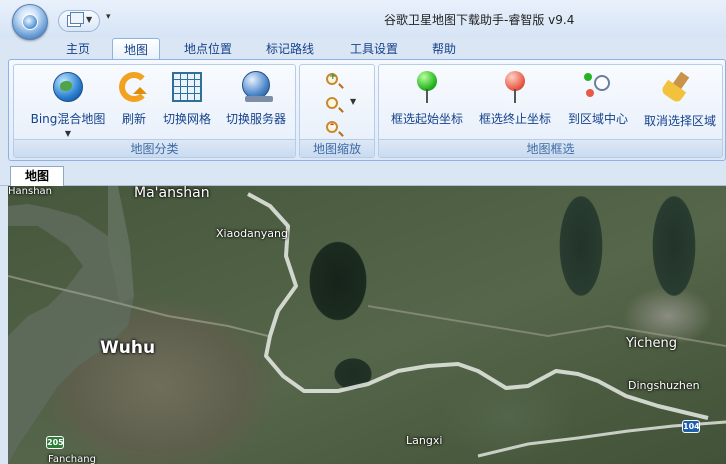  I want to click on zoom-out-icon, so click(332, 126).